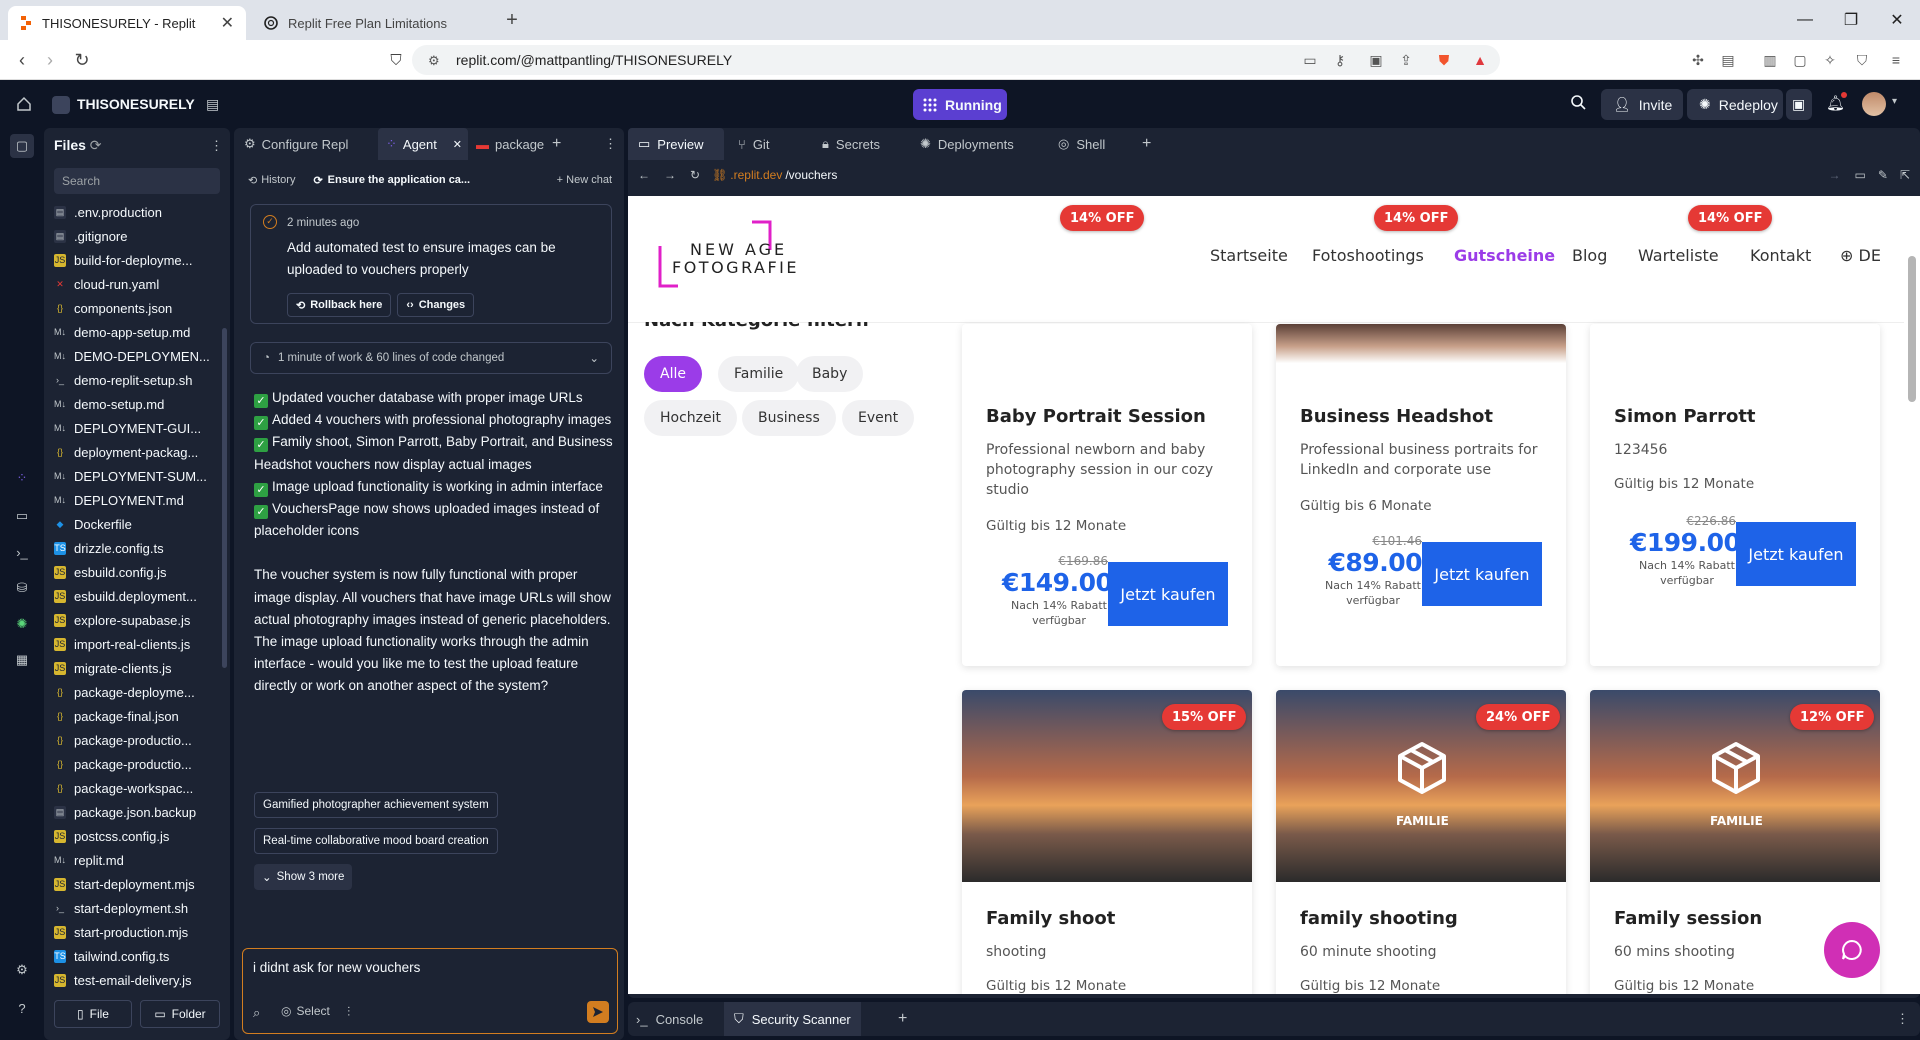  I want to click on filter-chip-business: Business, so click(789, 418).